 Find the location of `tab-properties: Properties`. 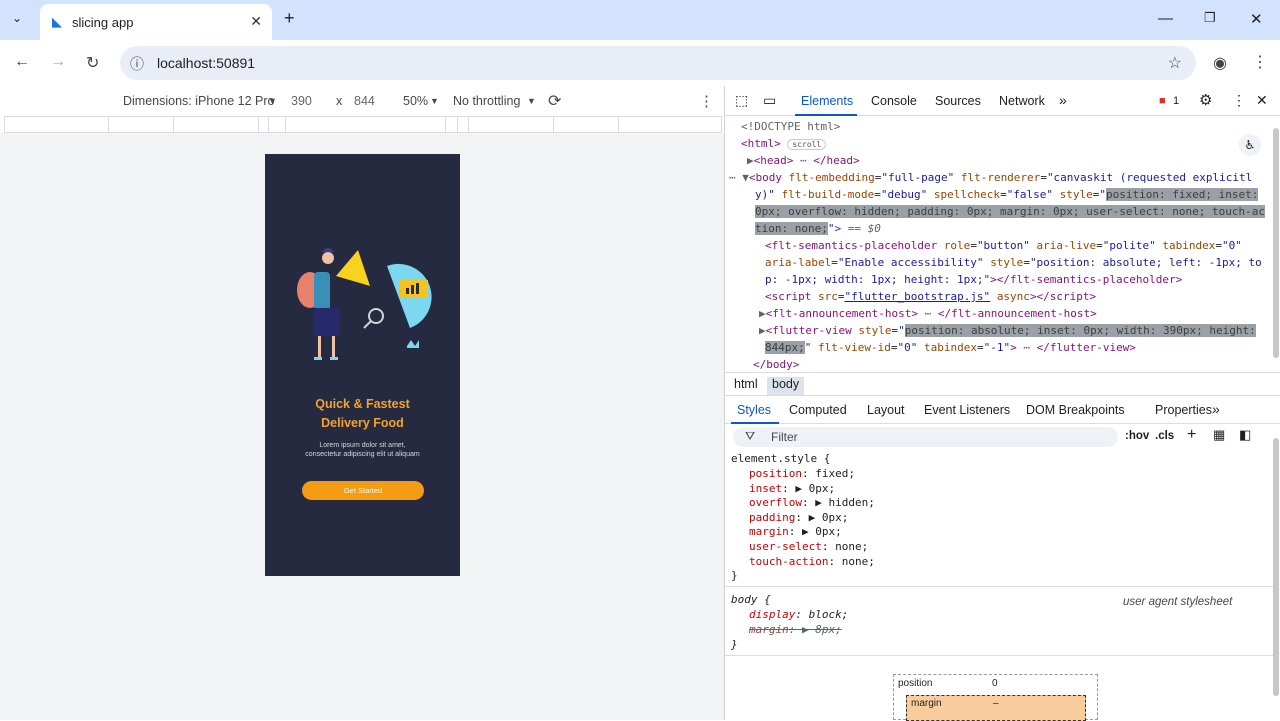

tab-properties: Properties is located at coordinates (1183, 410).